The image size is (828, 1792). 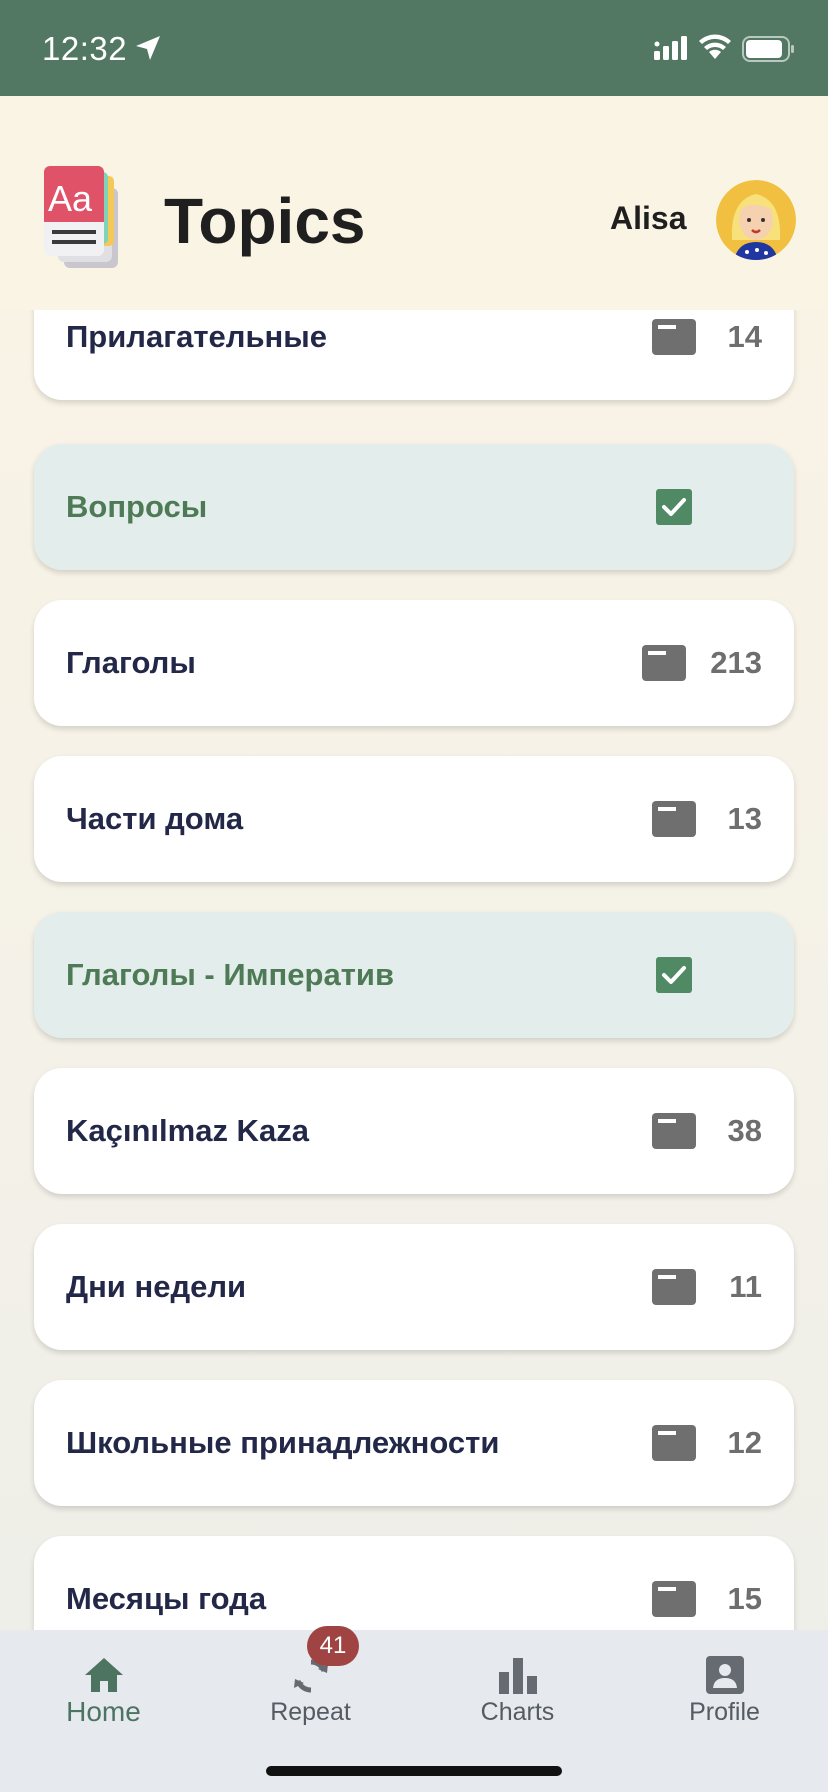 I want to click on svg-text: Aa, so click(x=70, y=198).